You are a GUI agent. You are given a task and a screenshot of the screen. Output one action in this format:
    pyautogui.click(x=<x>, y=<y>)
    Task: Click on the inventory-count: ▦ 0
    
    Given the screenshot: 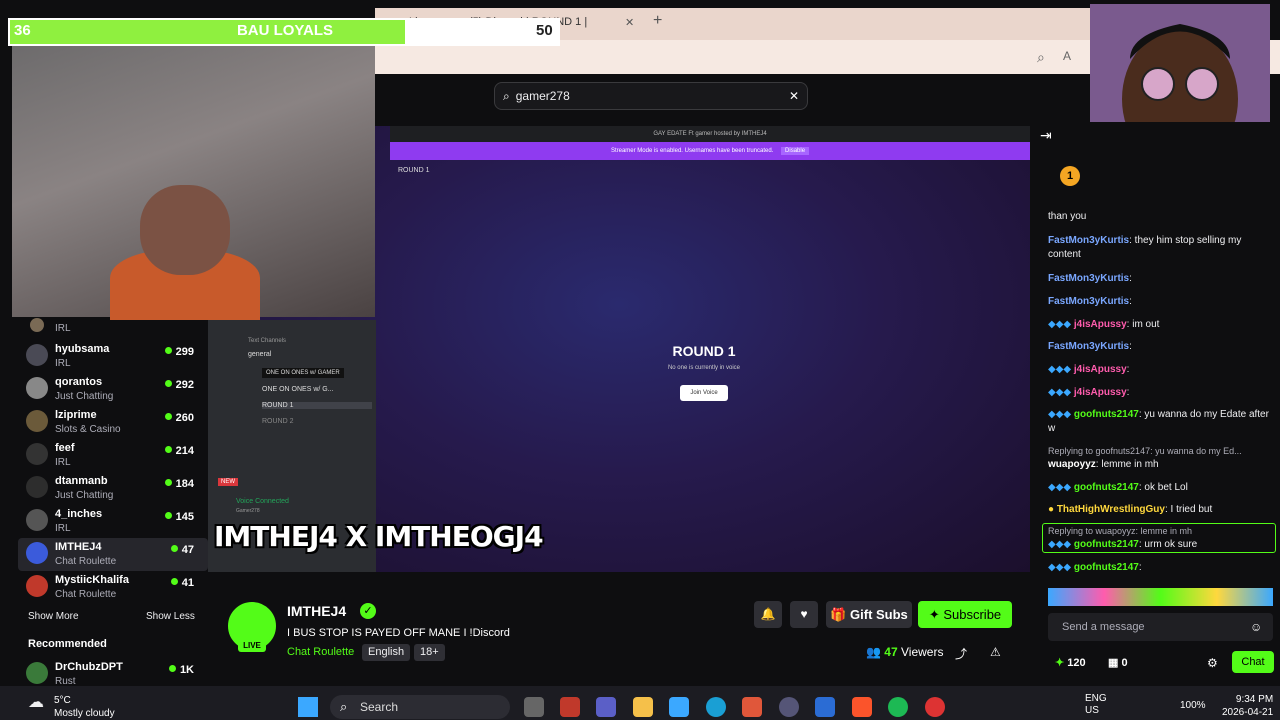 What is the action you would take?
    pyautogui.click(x=1118, y=662)
    